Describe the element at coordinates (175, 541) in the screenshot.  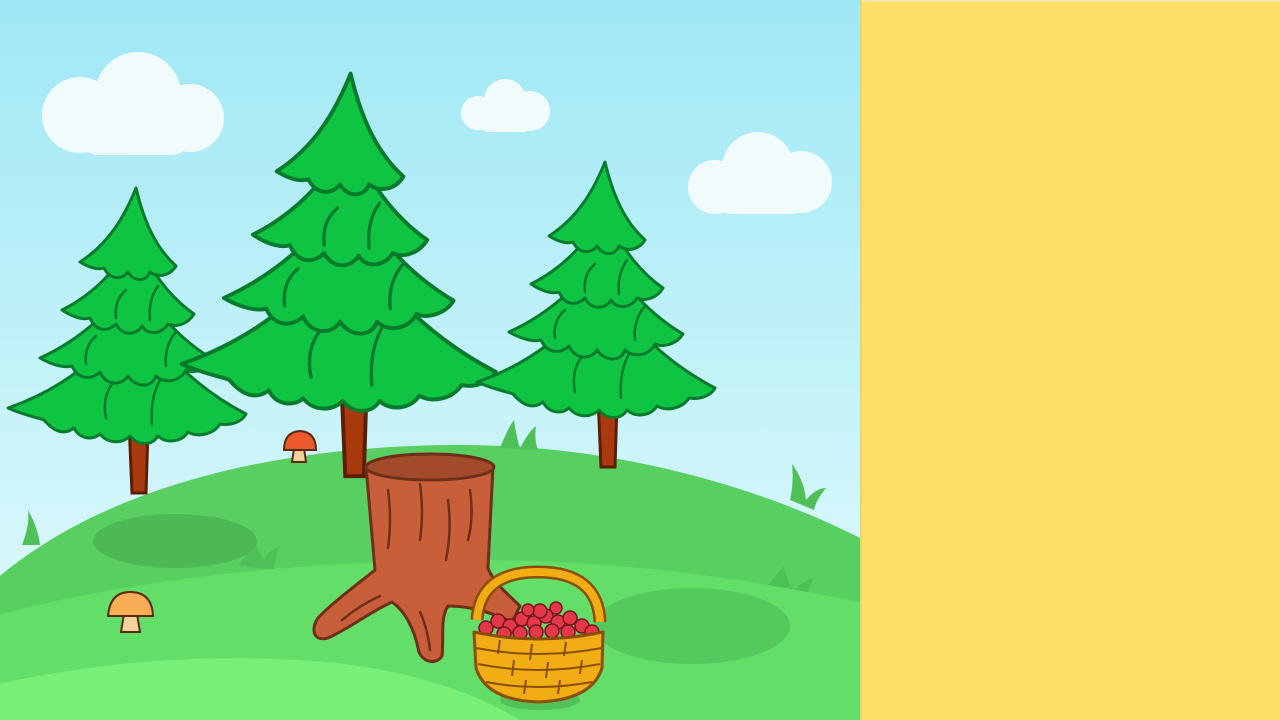
I see `tree-shadow` at that location.